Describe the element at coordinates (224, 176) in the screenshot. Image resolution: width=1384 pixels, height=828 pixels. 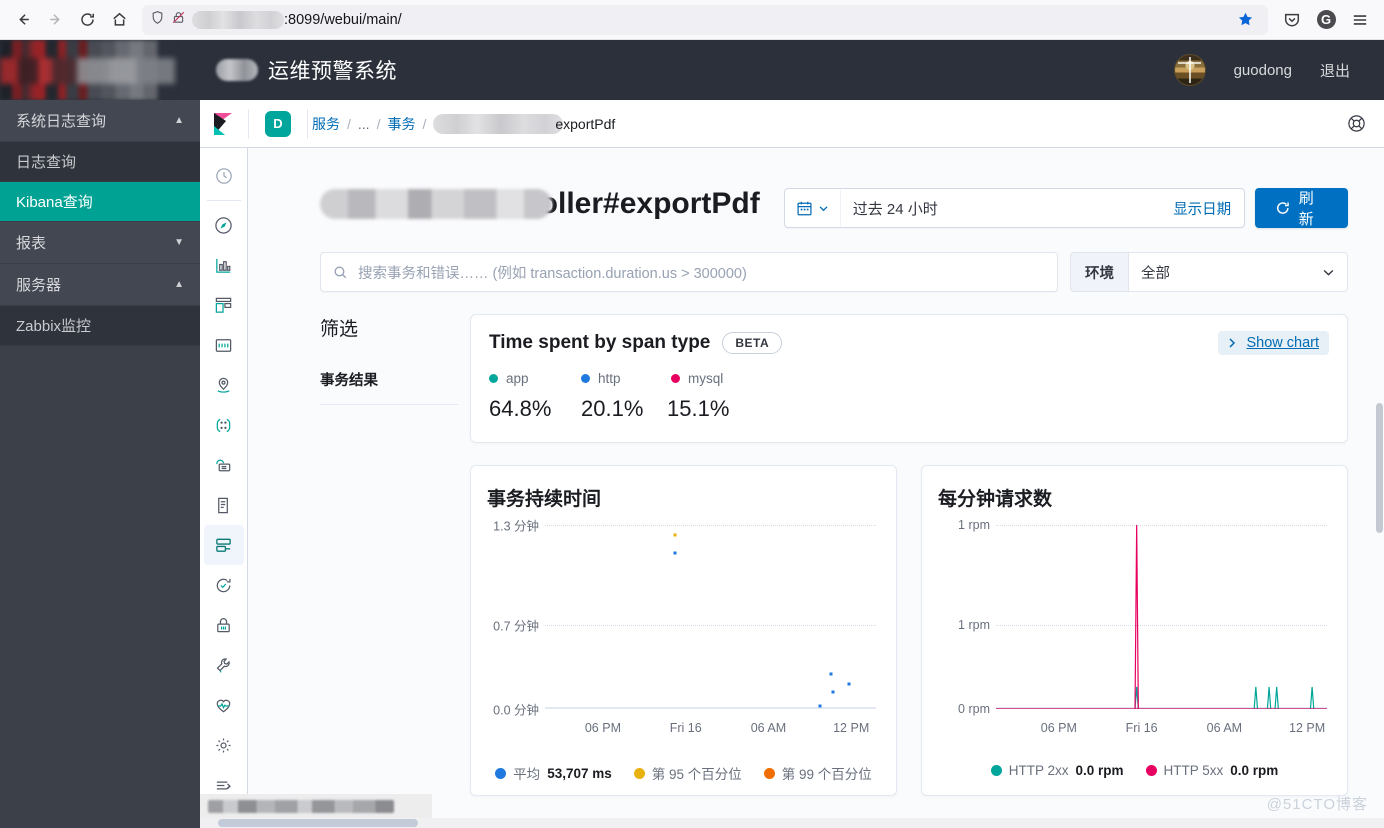
I see `recently-viewed-clock-icon` at that location.